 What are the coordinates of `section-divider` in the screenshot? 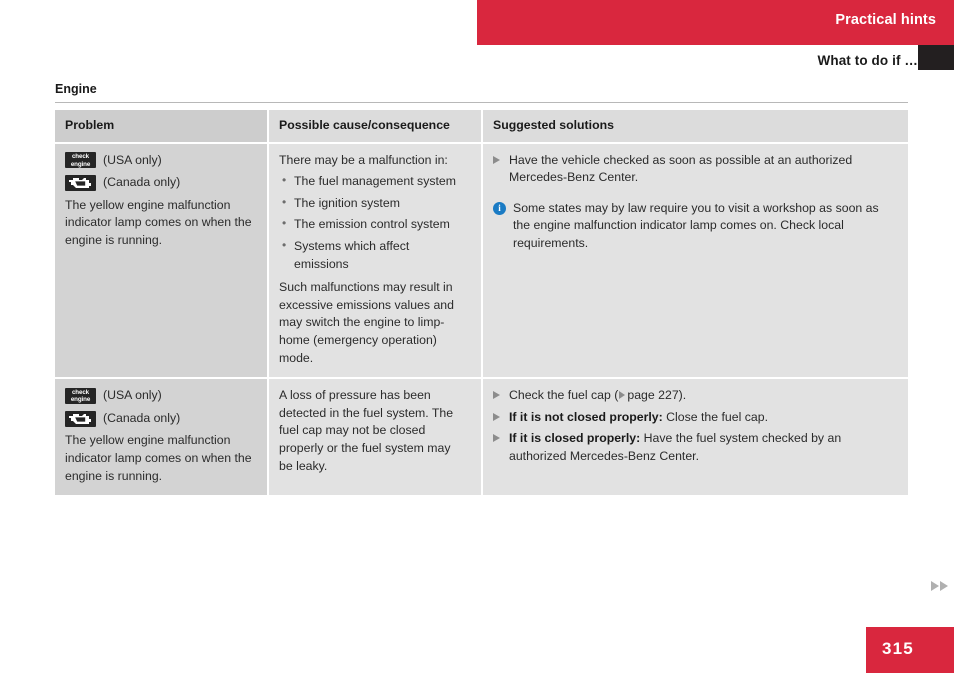 It's located at (481, 102).